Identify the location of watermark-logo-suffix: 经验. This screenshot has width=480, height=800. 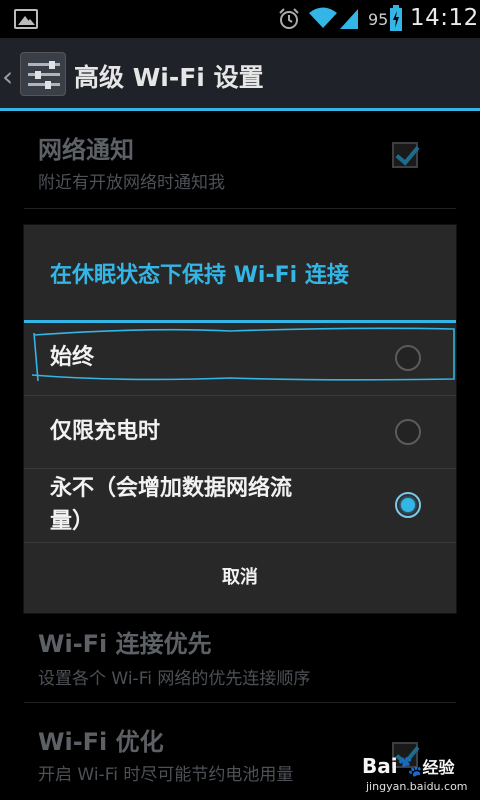
(438, 767).